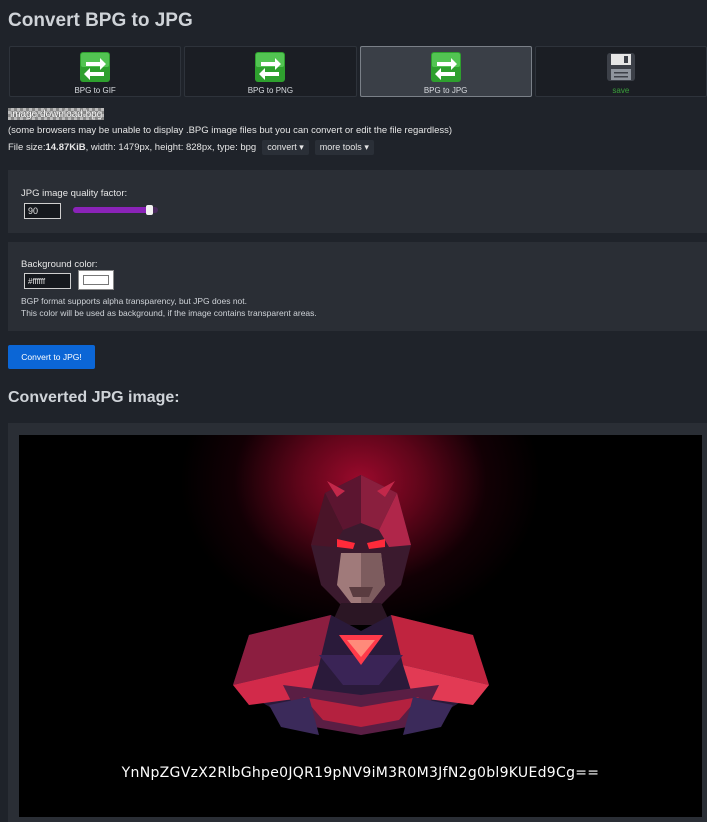 This screenshot has height=822, width=707. I want to click on quality-slider, so click(115, 210).